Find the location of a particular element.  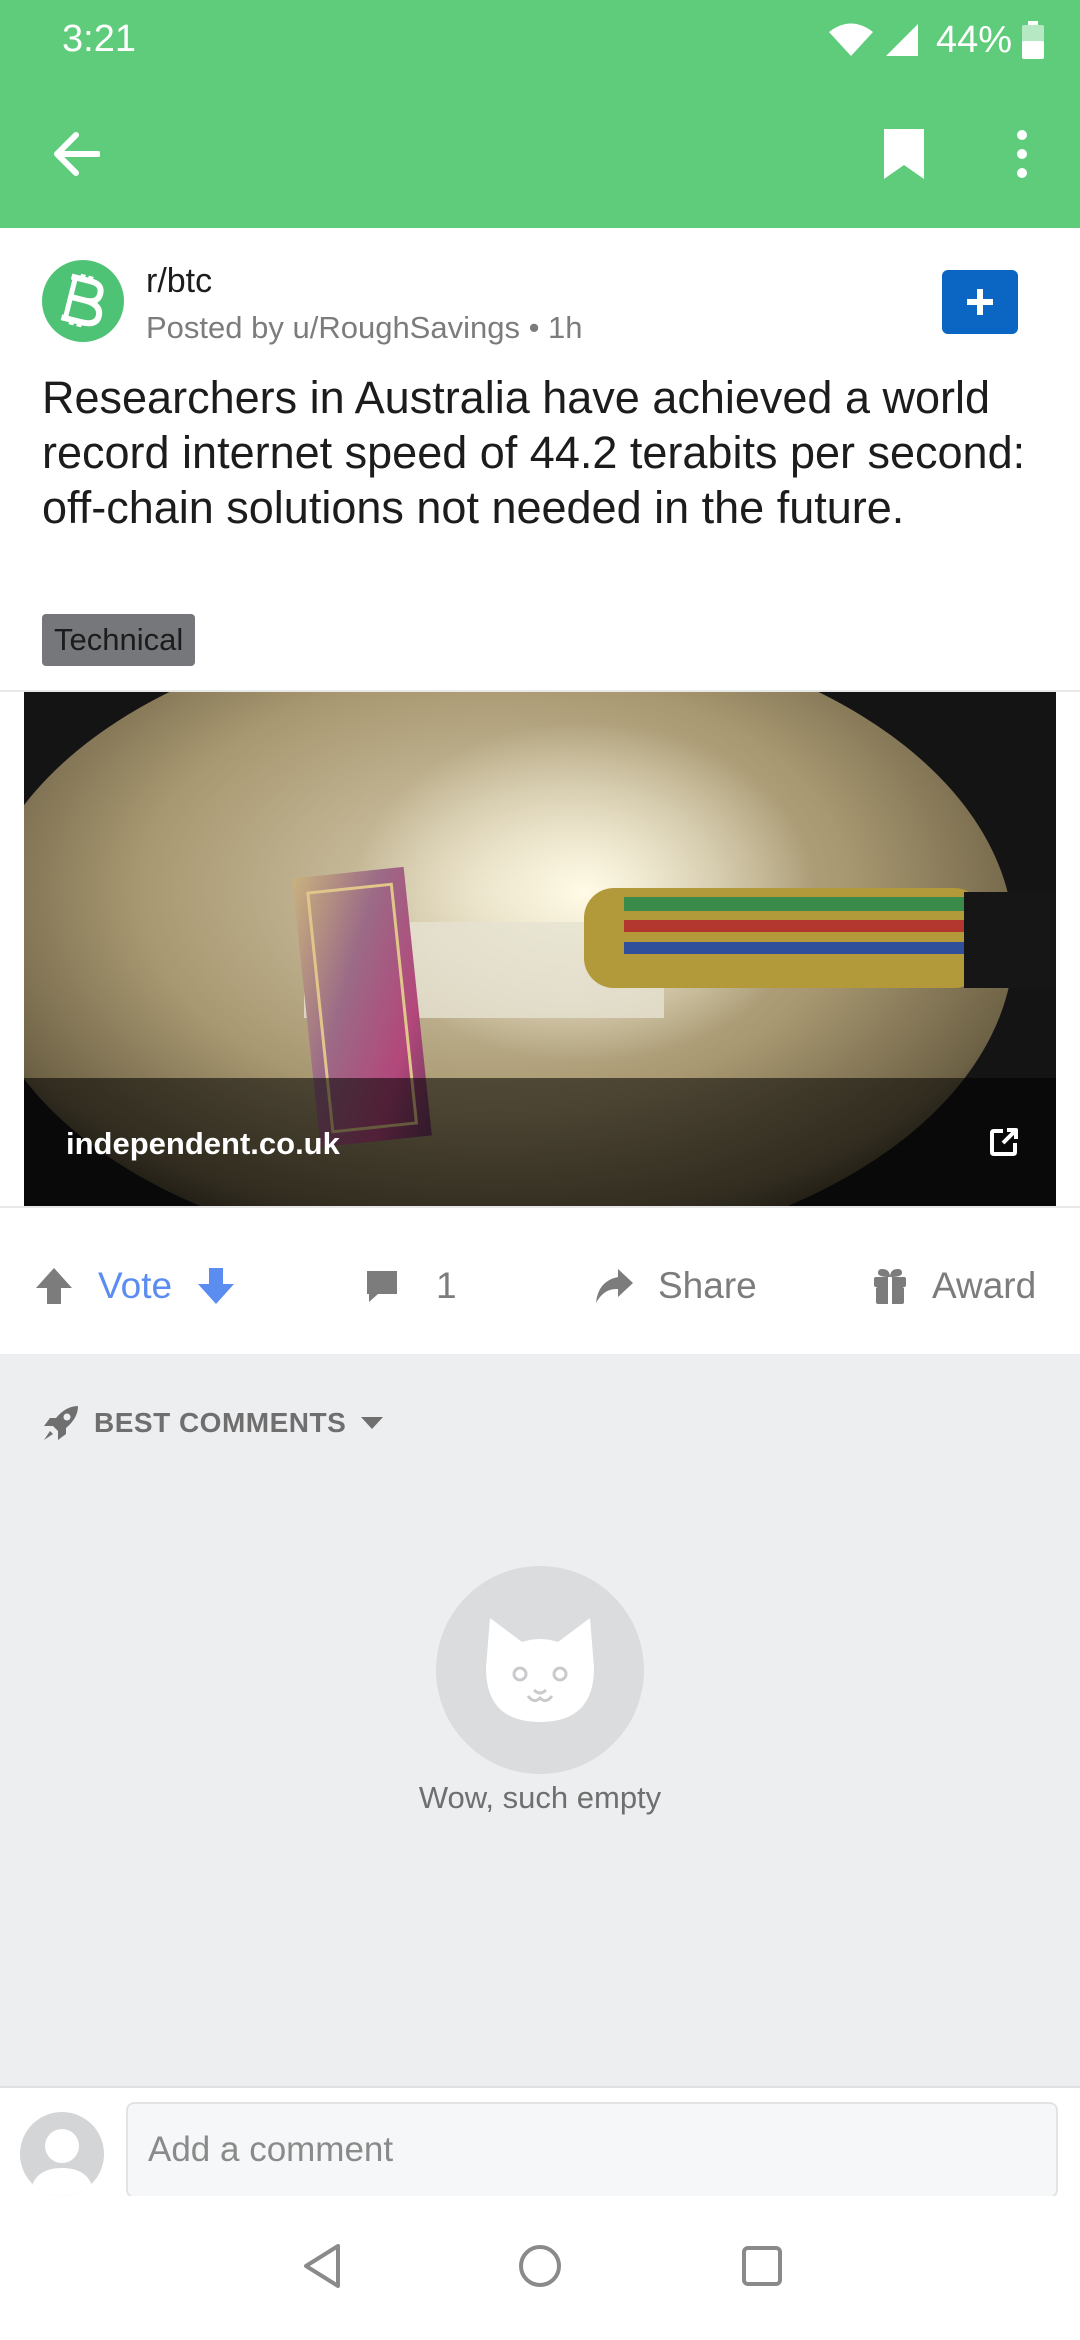

post-author-meta: Posted by u/RoughSavings • 1h is located at coordinates (364, 328).